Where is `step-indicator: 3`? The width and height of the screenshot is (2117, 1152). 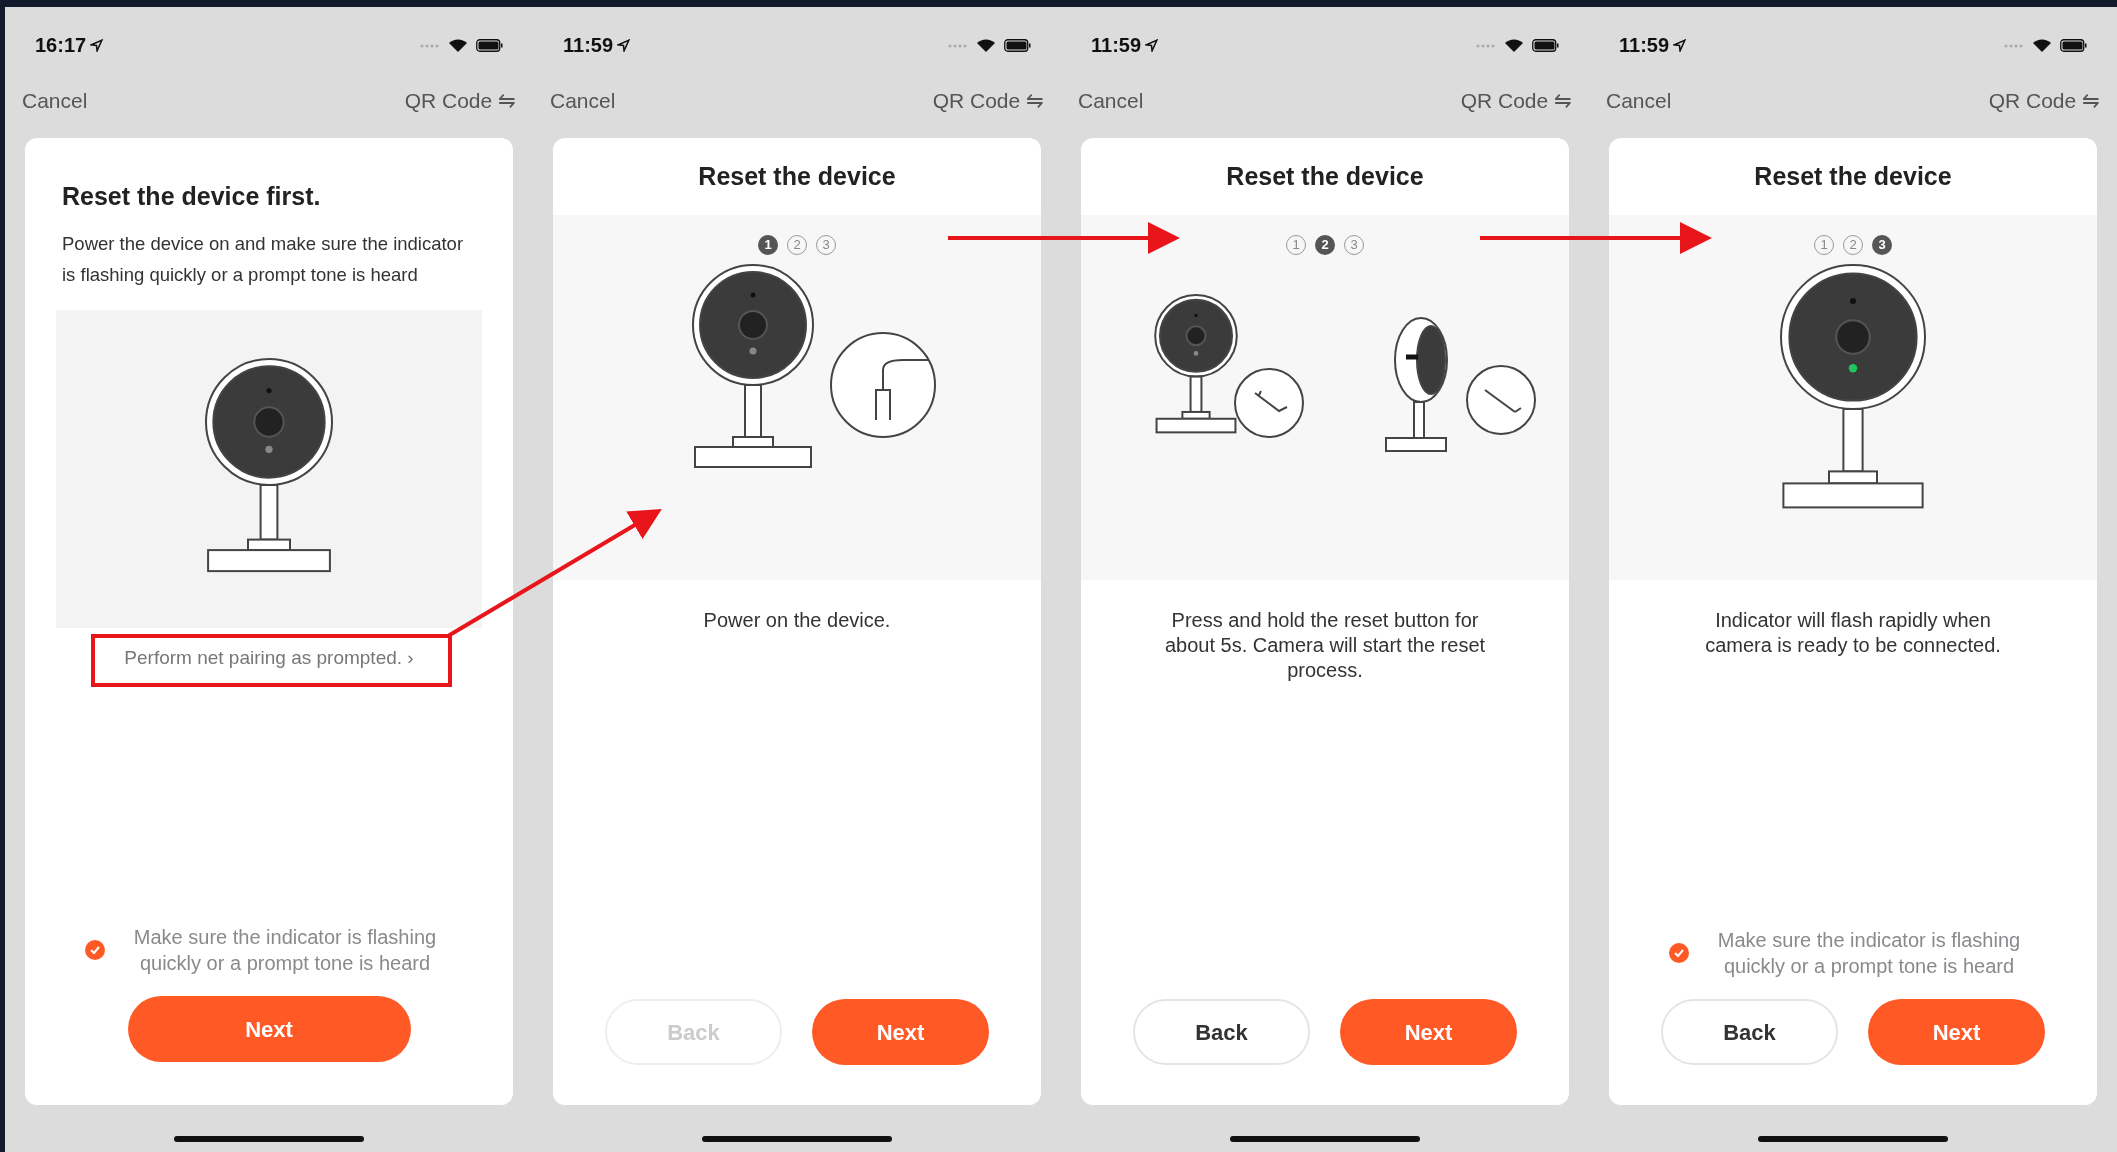 step-indicator: 3 is located at coordinates (1882, 245).